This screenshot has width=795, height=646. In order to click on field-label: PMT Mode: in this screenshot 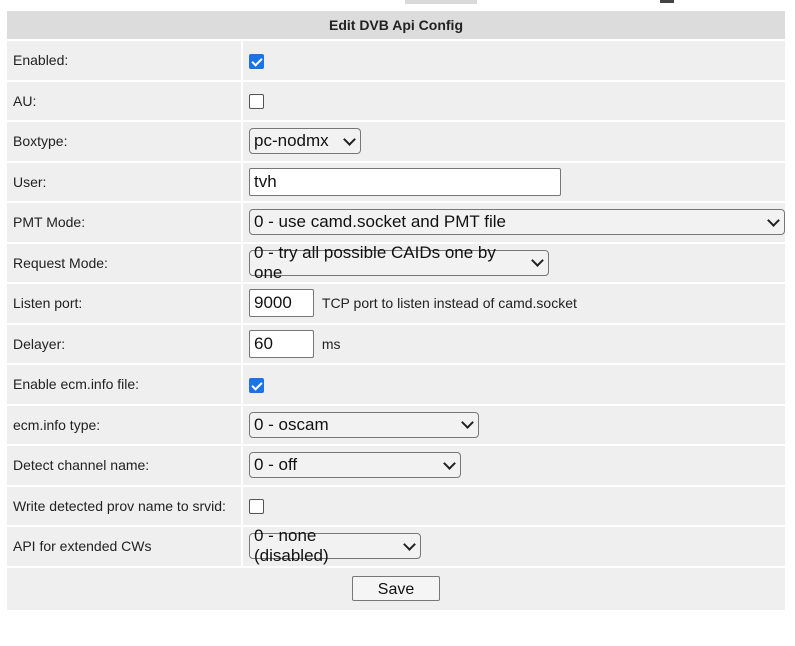, I will do `click(125, 222)`.